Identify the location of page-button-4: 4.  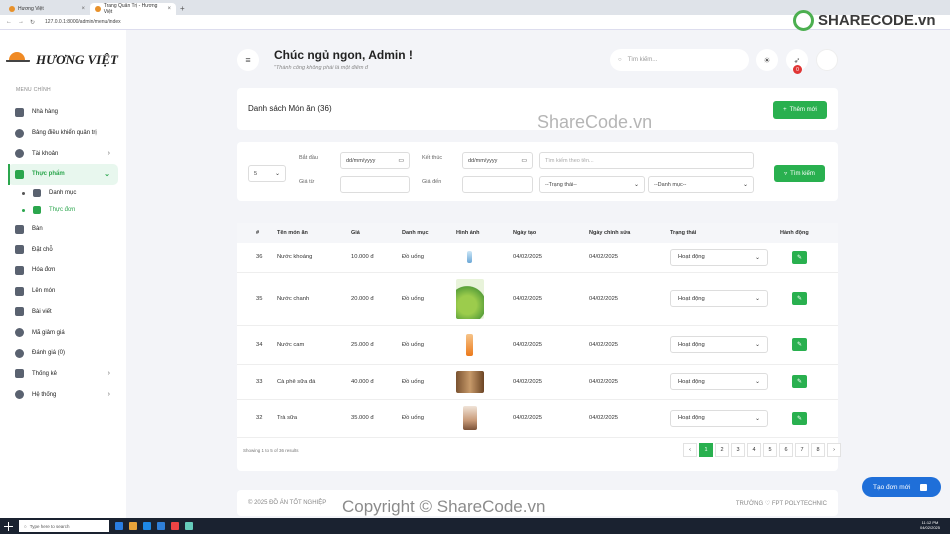
(754, 450).